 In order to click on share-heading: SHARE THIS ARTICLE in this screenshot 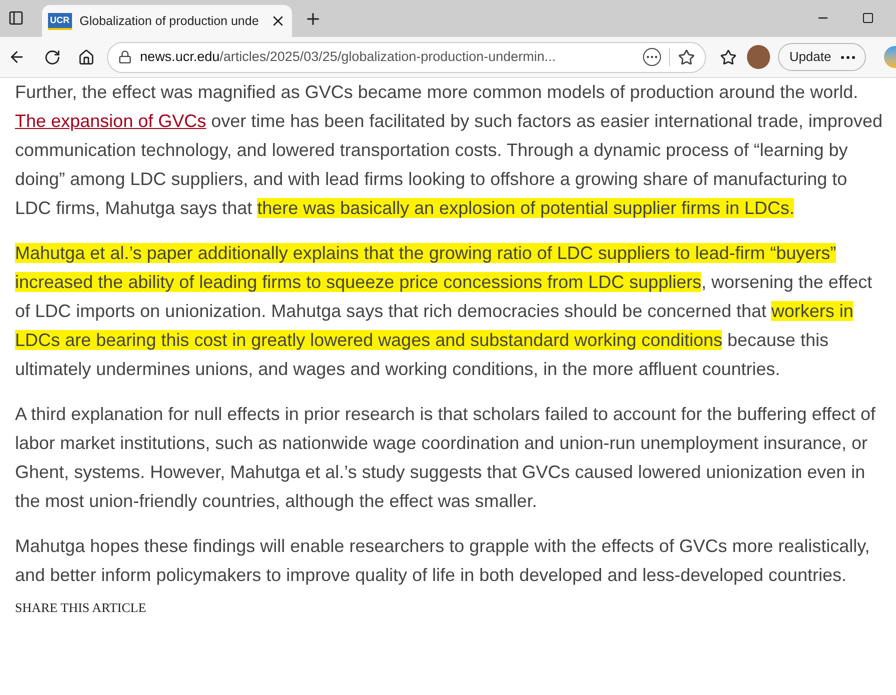, I will do `click(81, 608)`.